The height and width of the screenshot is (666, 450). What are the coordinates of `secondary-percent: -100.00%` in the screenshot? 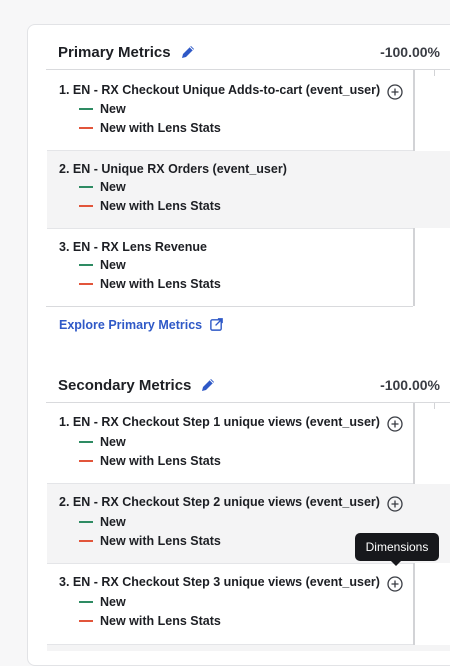 It's located at (410, 385).